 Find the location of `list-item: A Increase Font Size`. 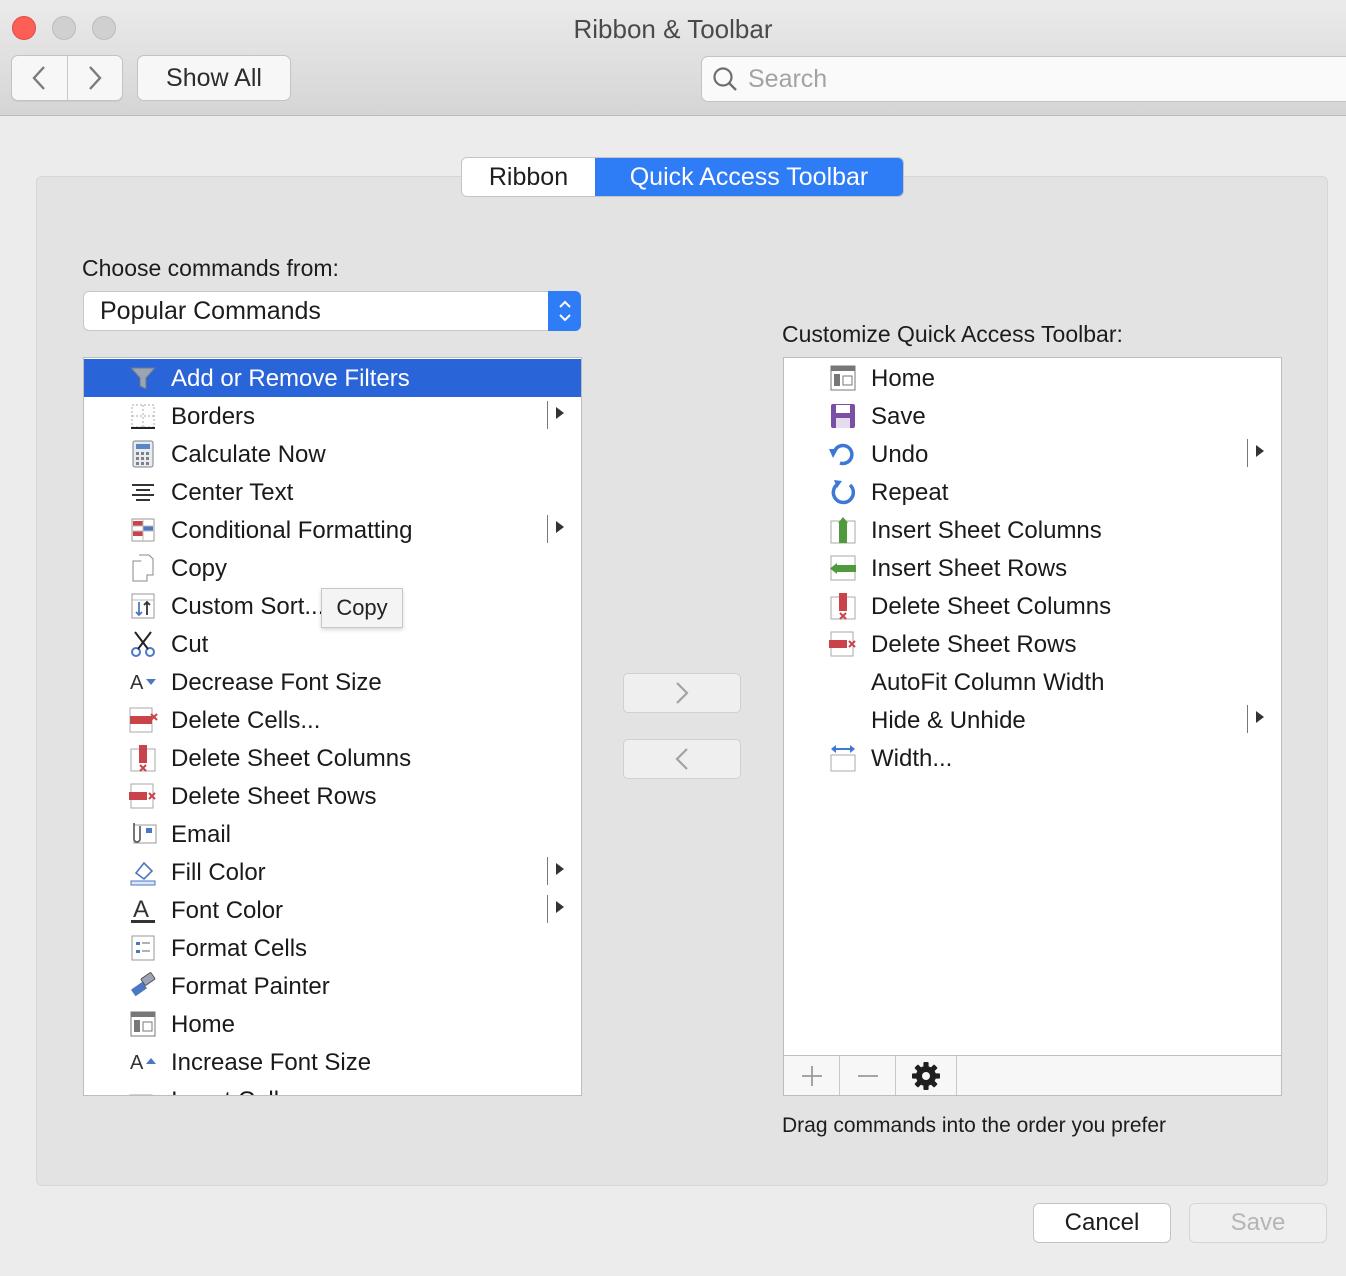

list-item: A Increase Font Size is located at coordinates (332, 1062).